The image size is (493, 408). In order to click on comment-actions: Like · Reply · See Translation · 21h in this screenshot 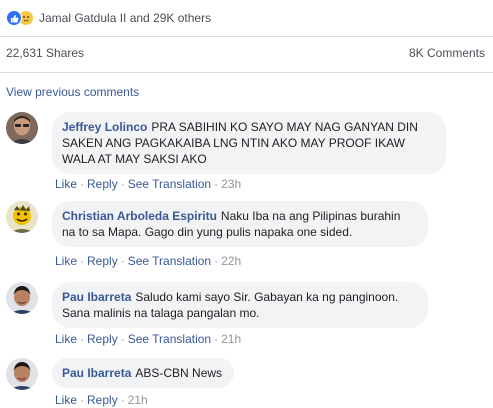, I will do `click(148, 339)`.